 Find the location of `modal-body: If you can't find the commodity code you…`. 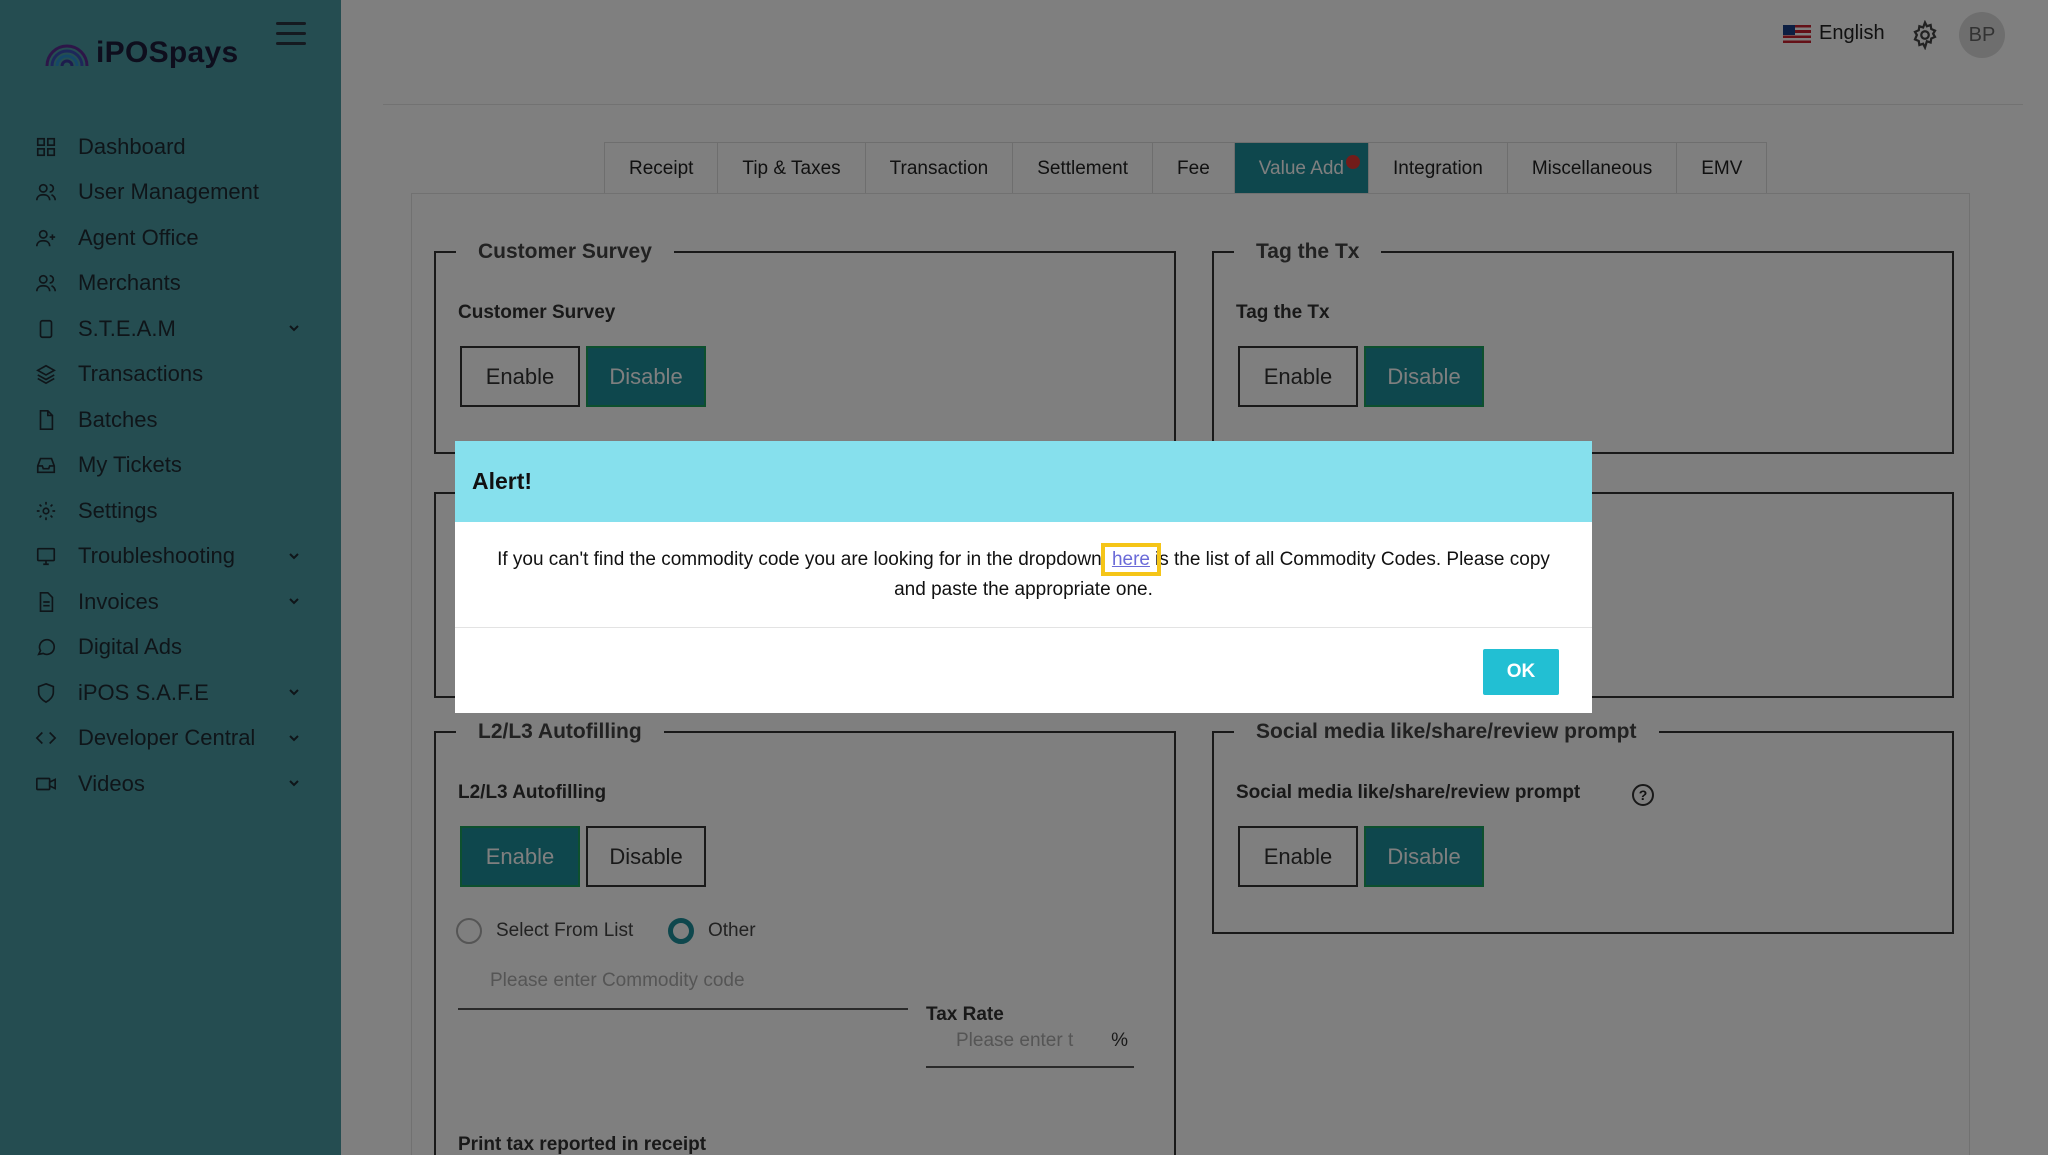

modal-body: If you can't find the commodity code you… is located at coordinates (1023, 575).